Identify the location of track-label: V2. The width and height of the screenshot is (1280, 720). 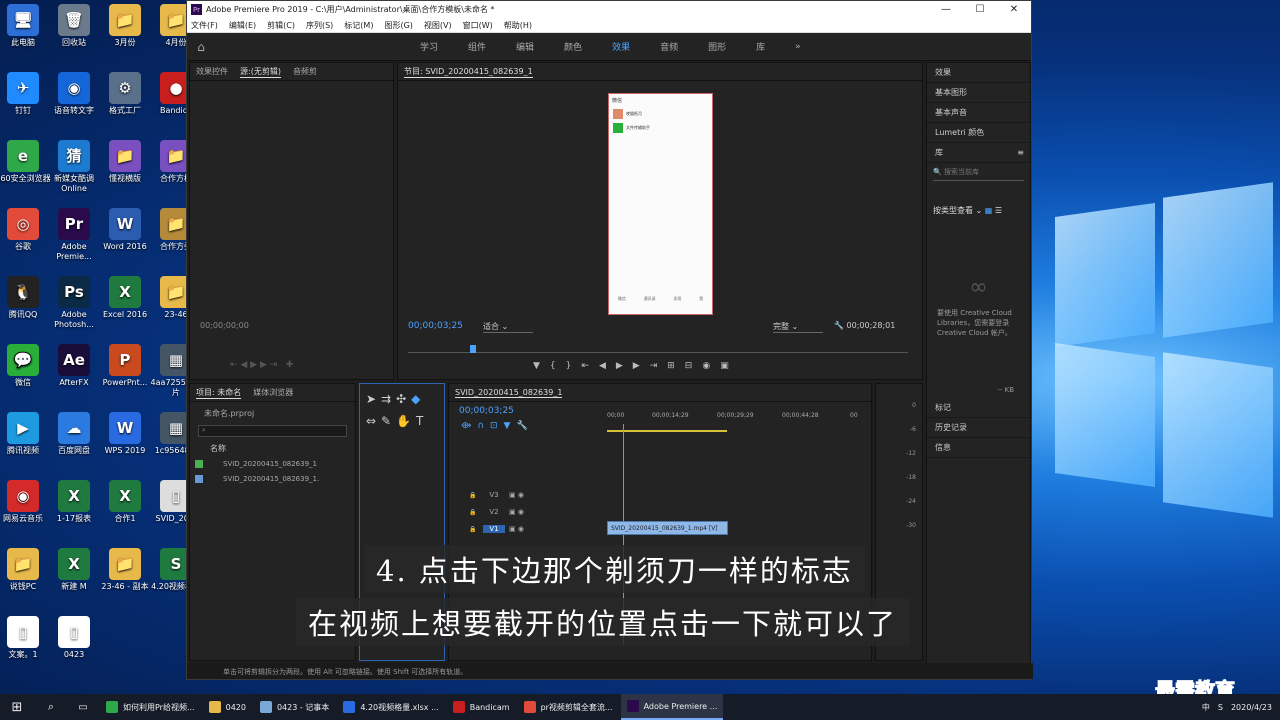
(494, 512).